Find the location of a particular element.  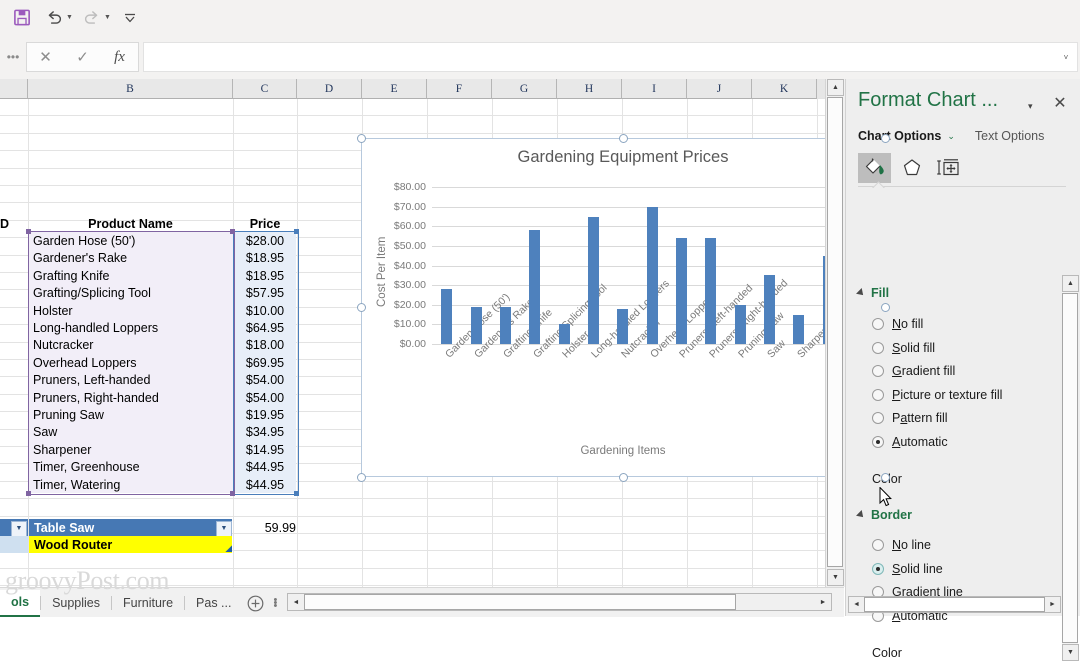

pane-horizontal-scrollbar: ◄ ► is located at coordinates (954, 604).